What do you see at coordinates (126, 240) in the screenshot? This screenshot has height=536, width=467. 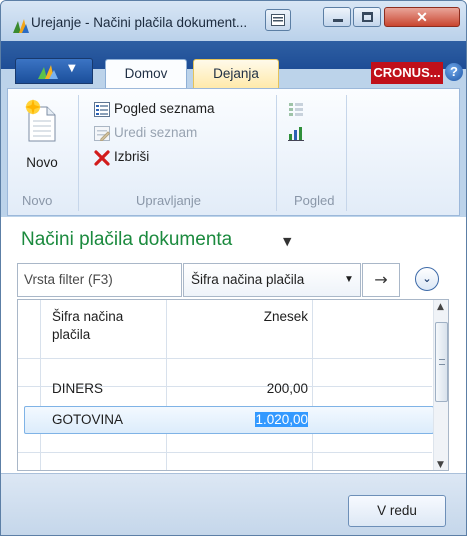 I see `page-title: Načini plačila dokumenta` at bounding box center [126, 240].